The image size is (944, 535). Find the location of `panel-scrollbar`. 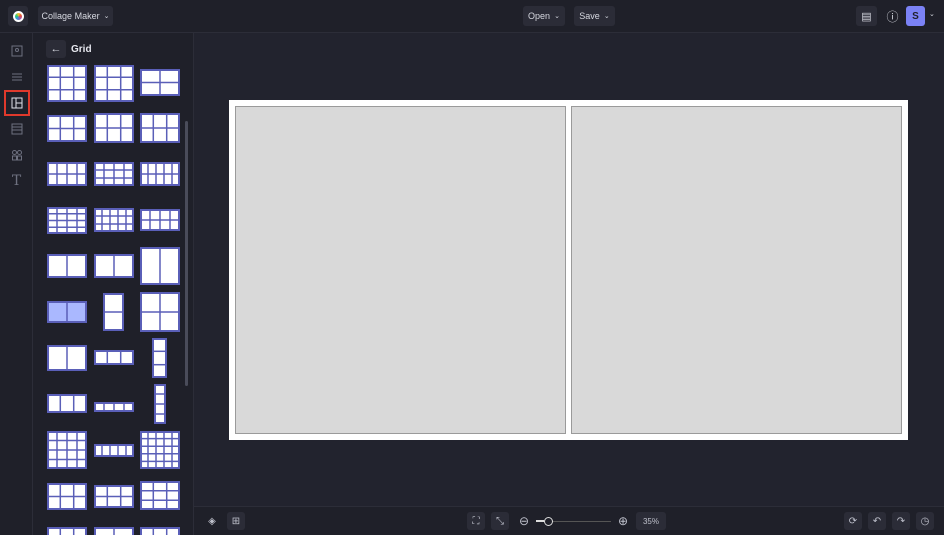

panel-scrollbar is located at coordinates (186, 253).